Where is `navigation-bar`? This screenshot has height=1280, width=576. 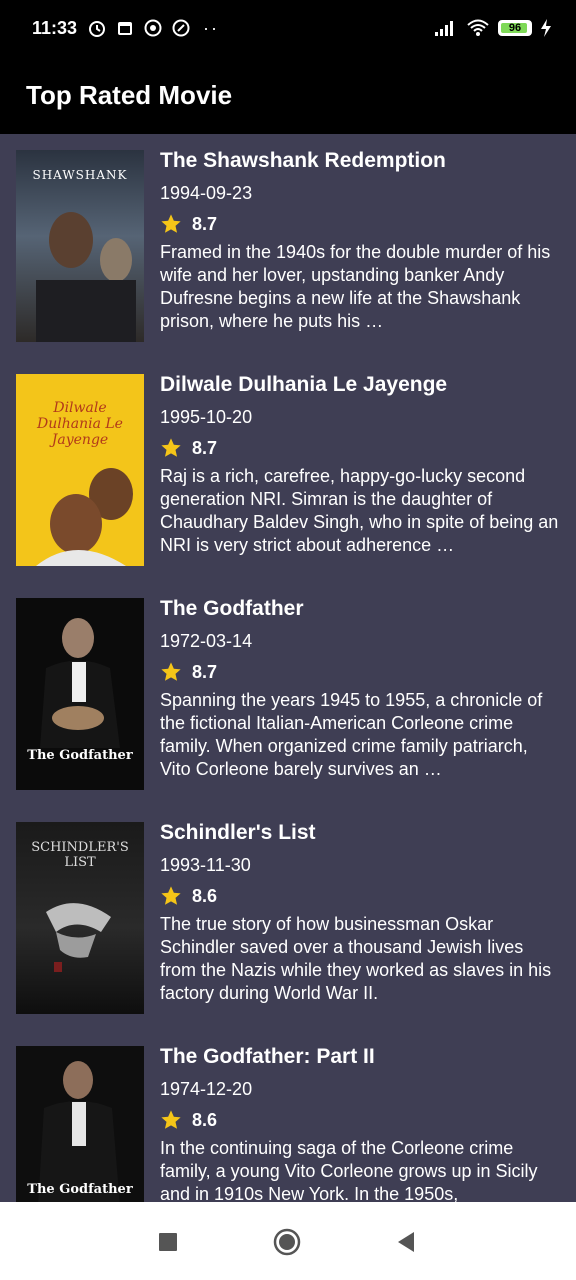 navigation-bar is located at coordinates (288, 1241).